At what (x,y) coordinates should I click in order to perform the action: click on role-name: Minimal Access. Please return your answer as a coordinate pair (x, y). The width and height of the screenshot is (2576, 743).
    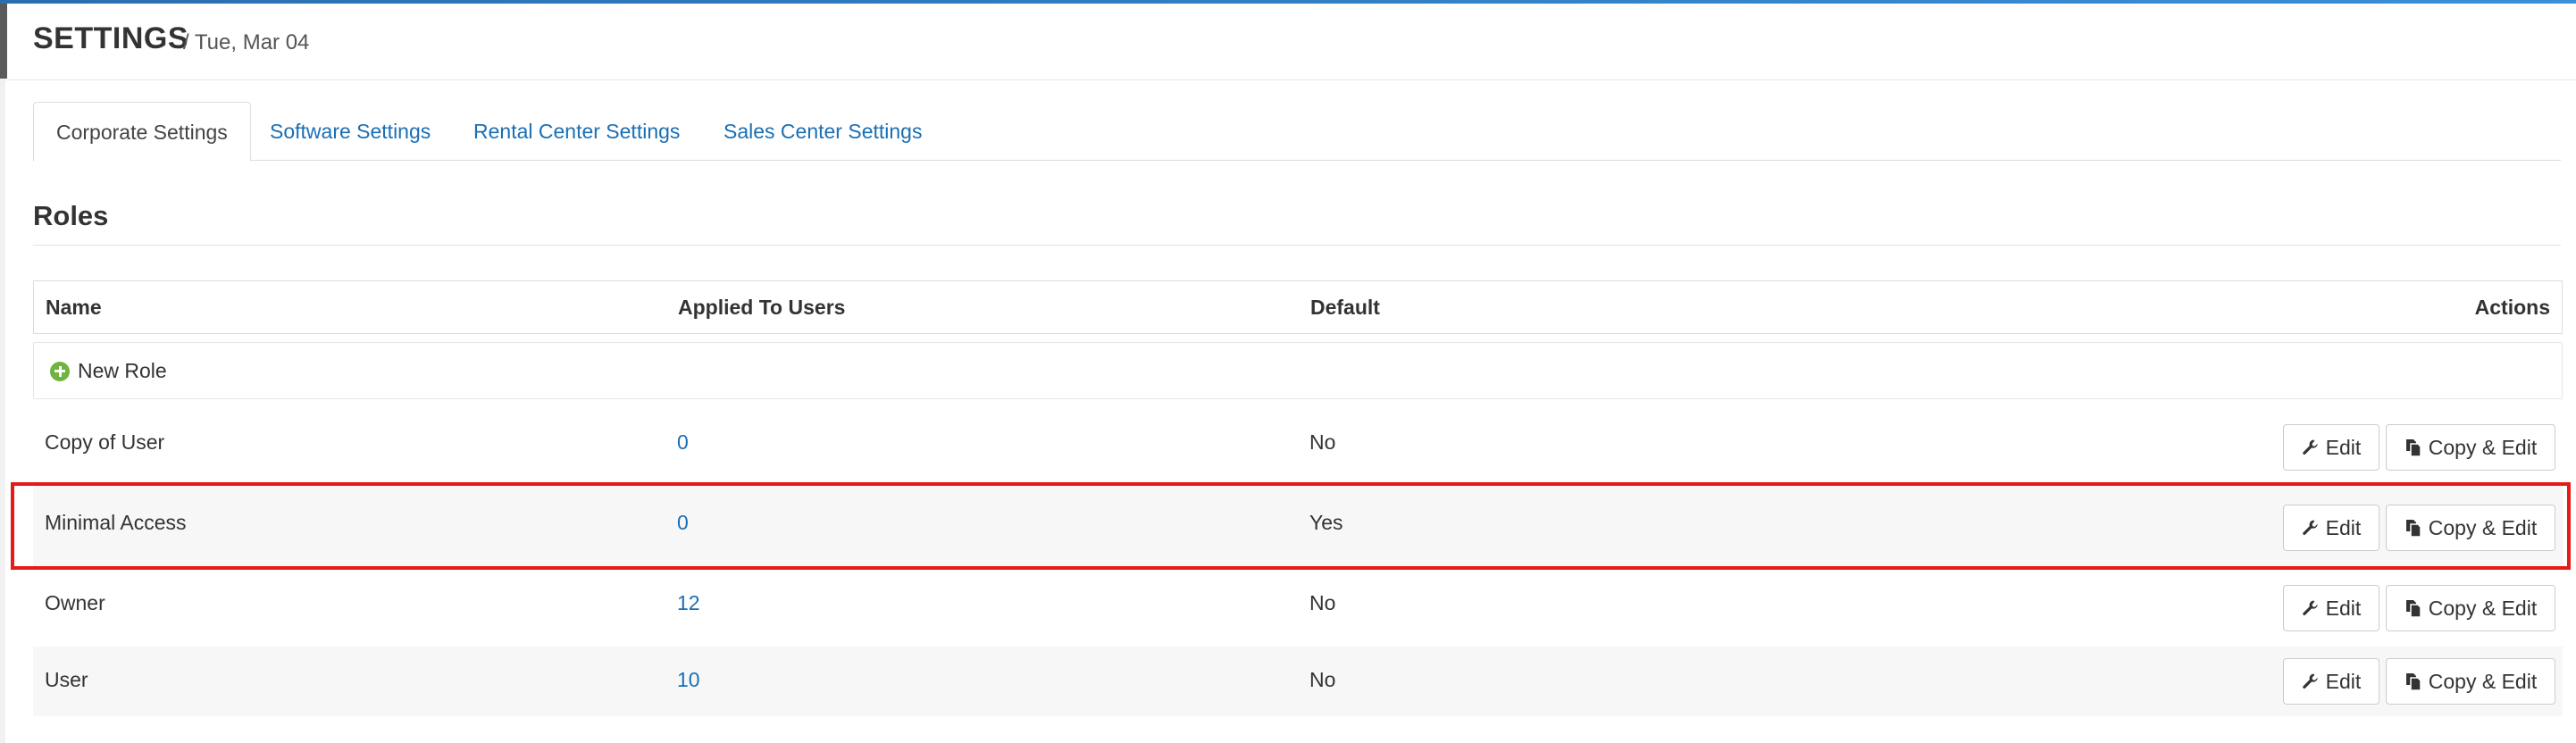
    Looking at the image, I should click on (116, 522).